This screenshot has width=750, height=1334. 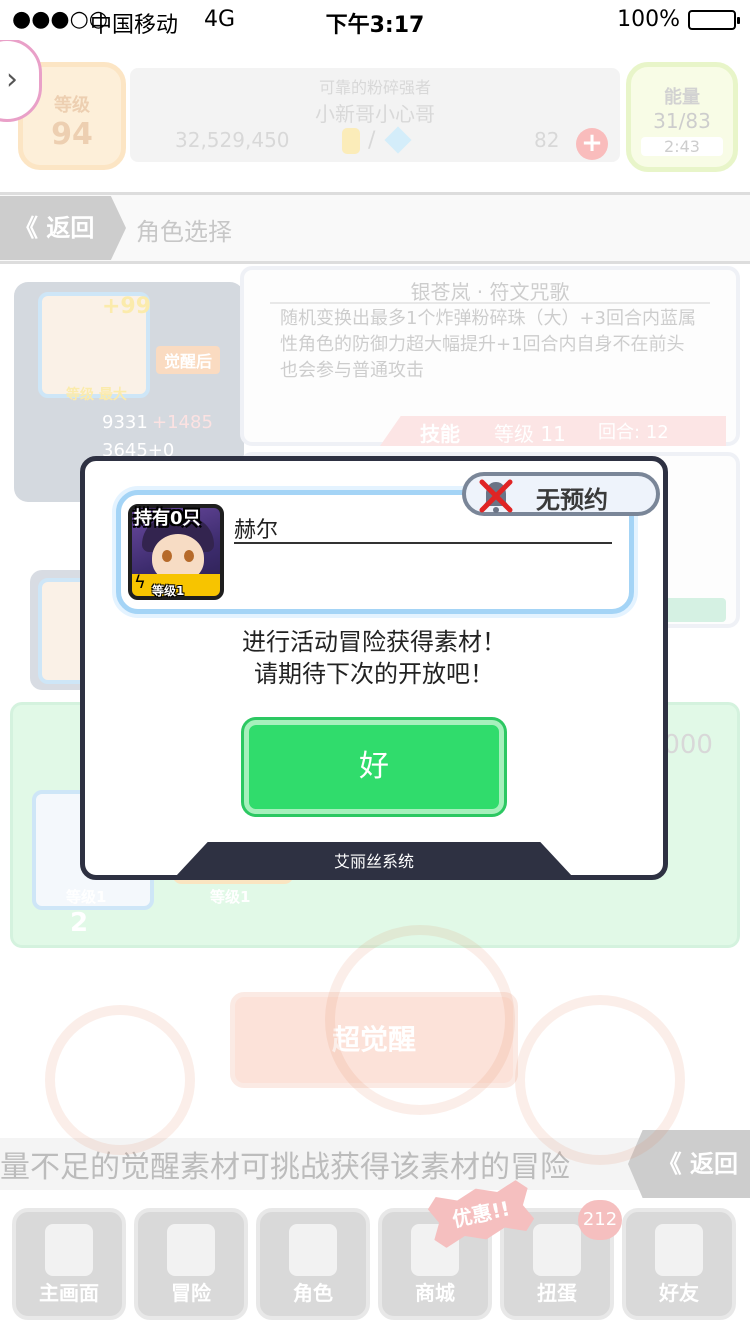 I want to click on dialog-message-line-1: 进行活动冒险获得素材！, so click(x=374, y=642).